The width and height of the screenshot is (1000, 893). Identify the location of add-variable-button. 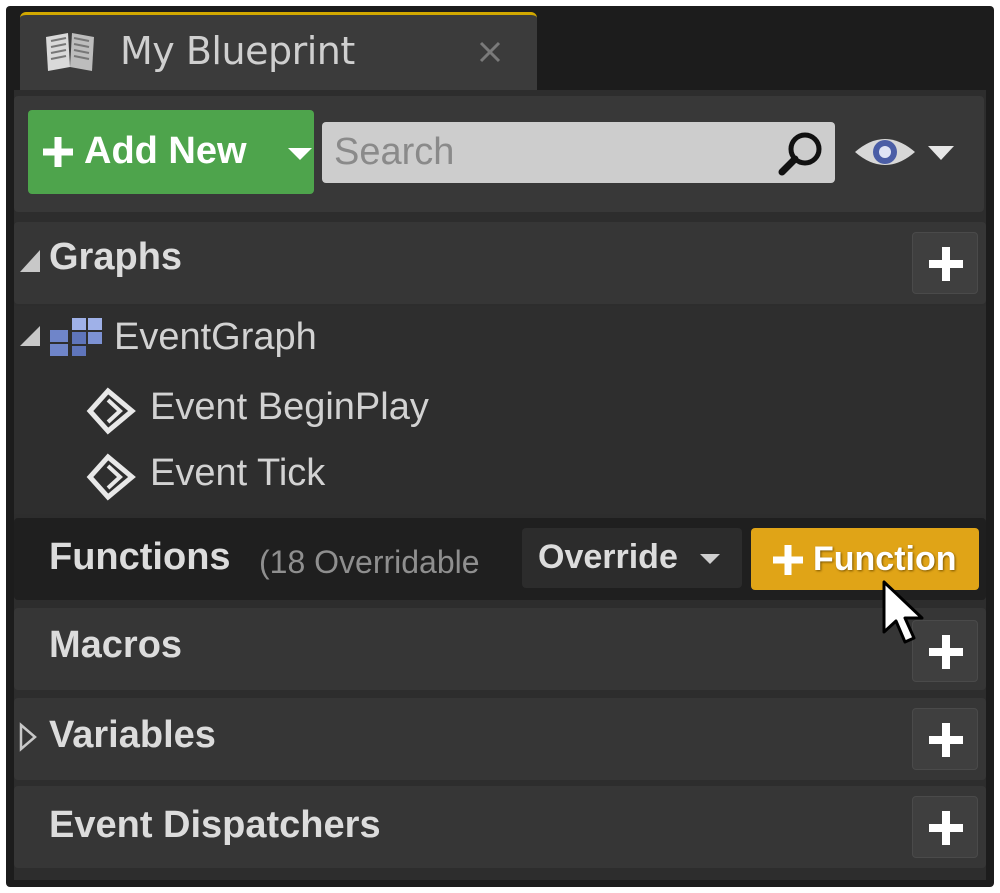
(945, 739).